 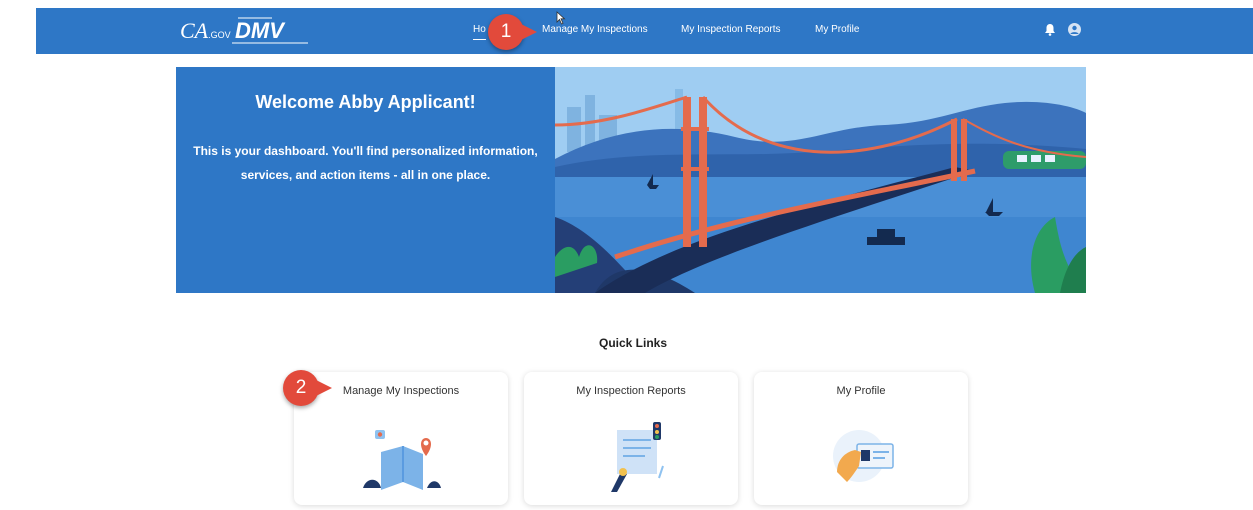 I want to click on nav-my-profile: My Profile, so click(x=837, y=29).